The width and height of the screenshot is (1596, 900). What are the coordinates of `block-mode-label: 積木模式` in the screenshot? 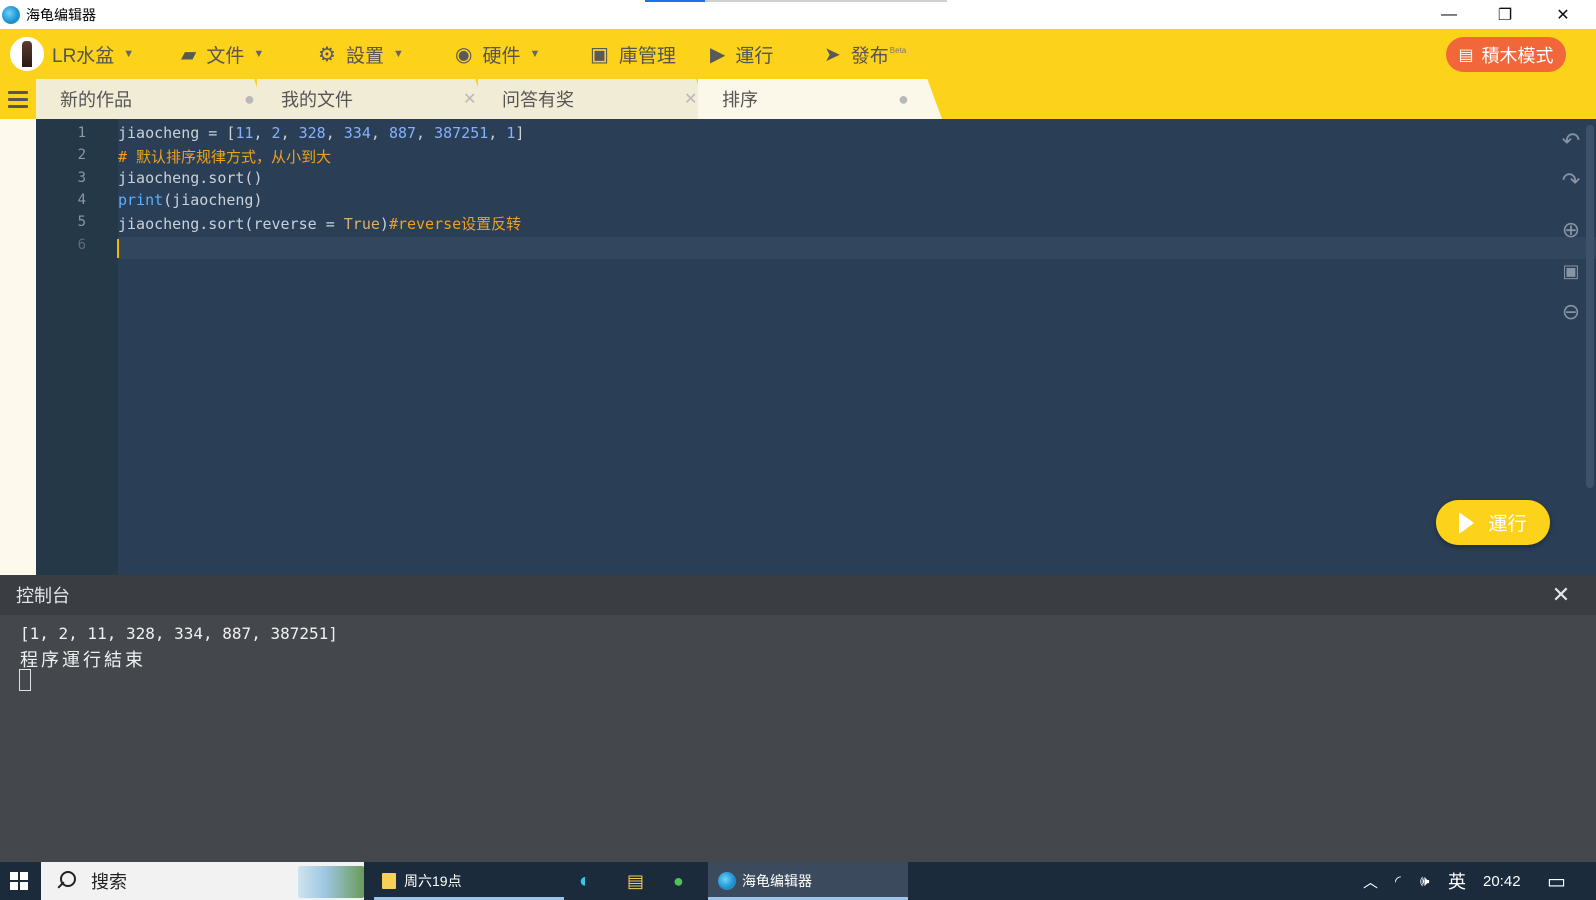 It's located at (1517, 55).